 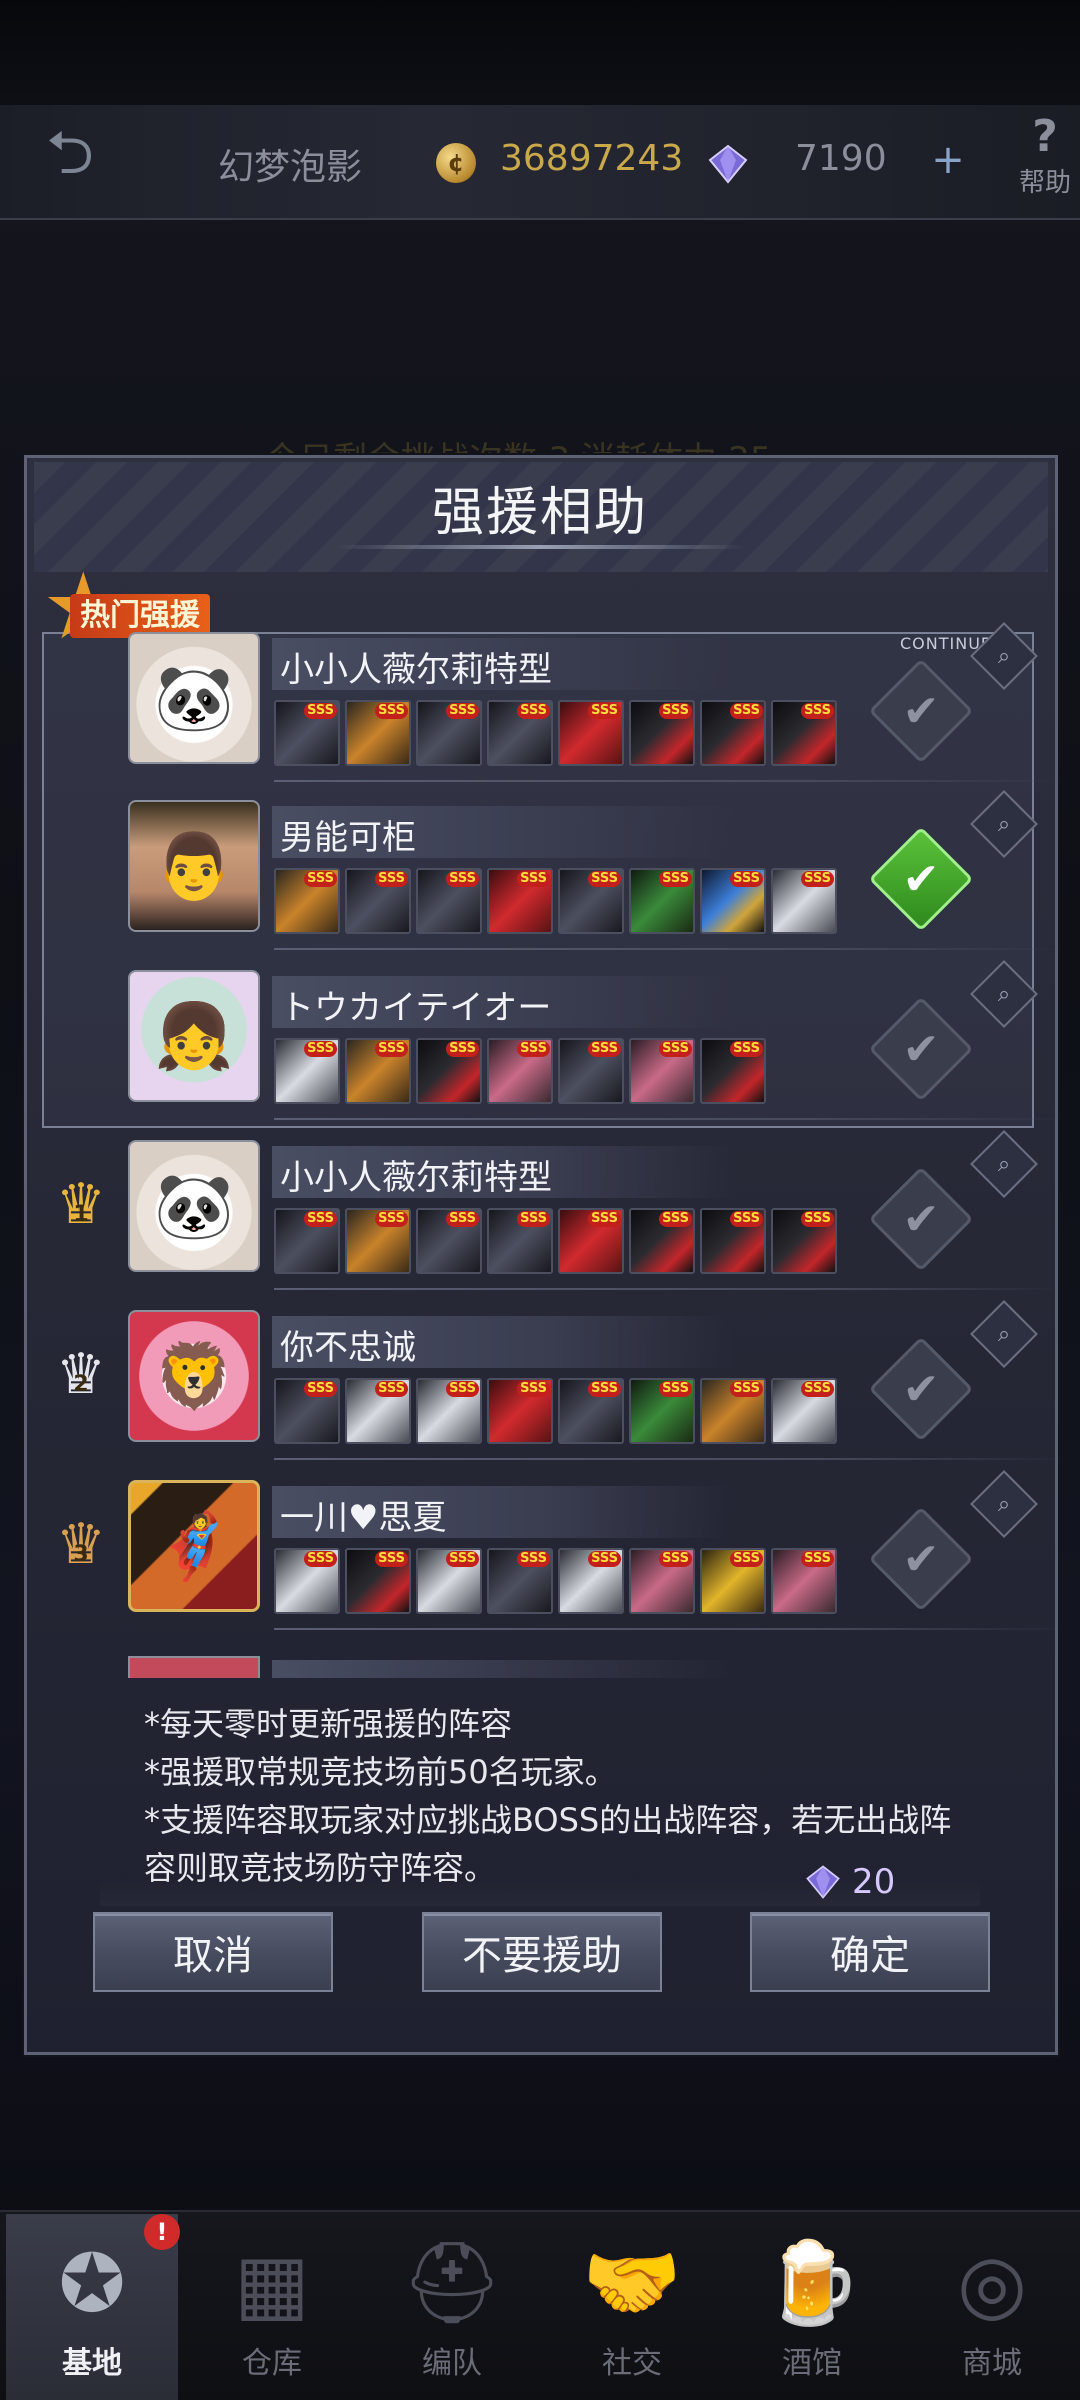 I want to click on avatar: 👧, so click(x=194, y=1036).